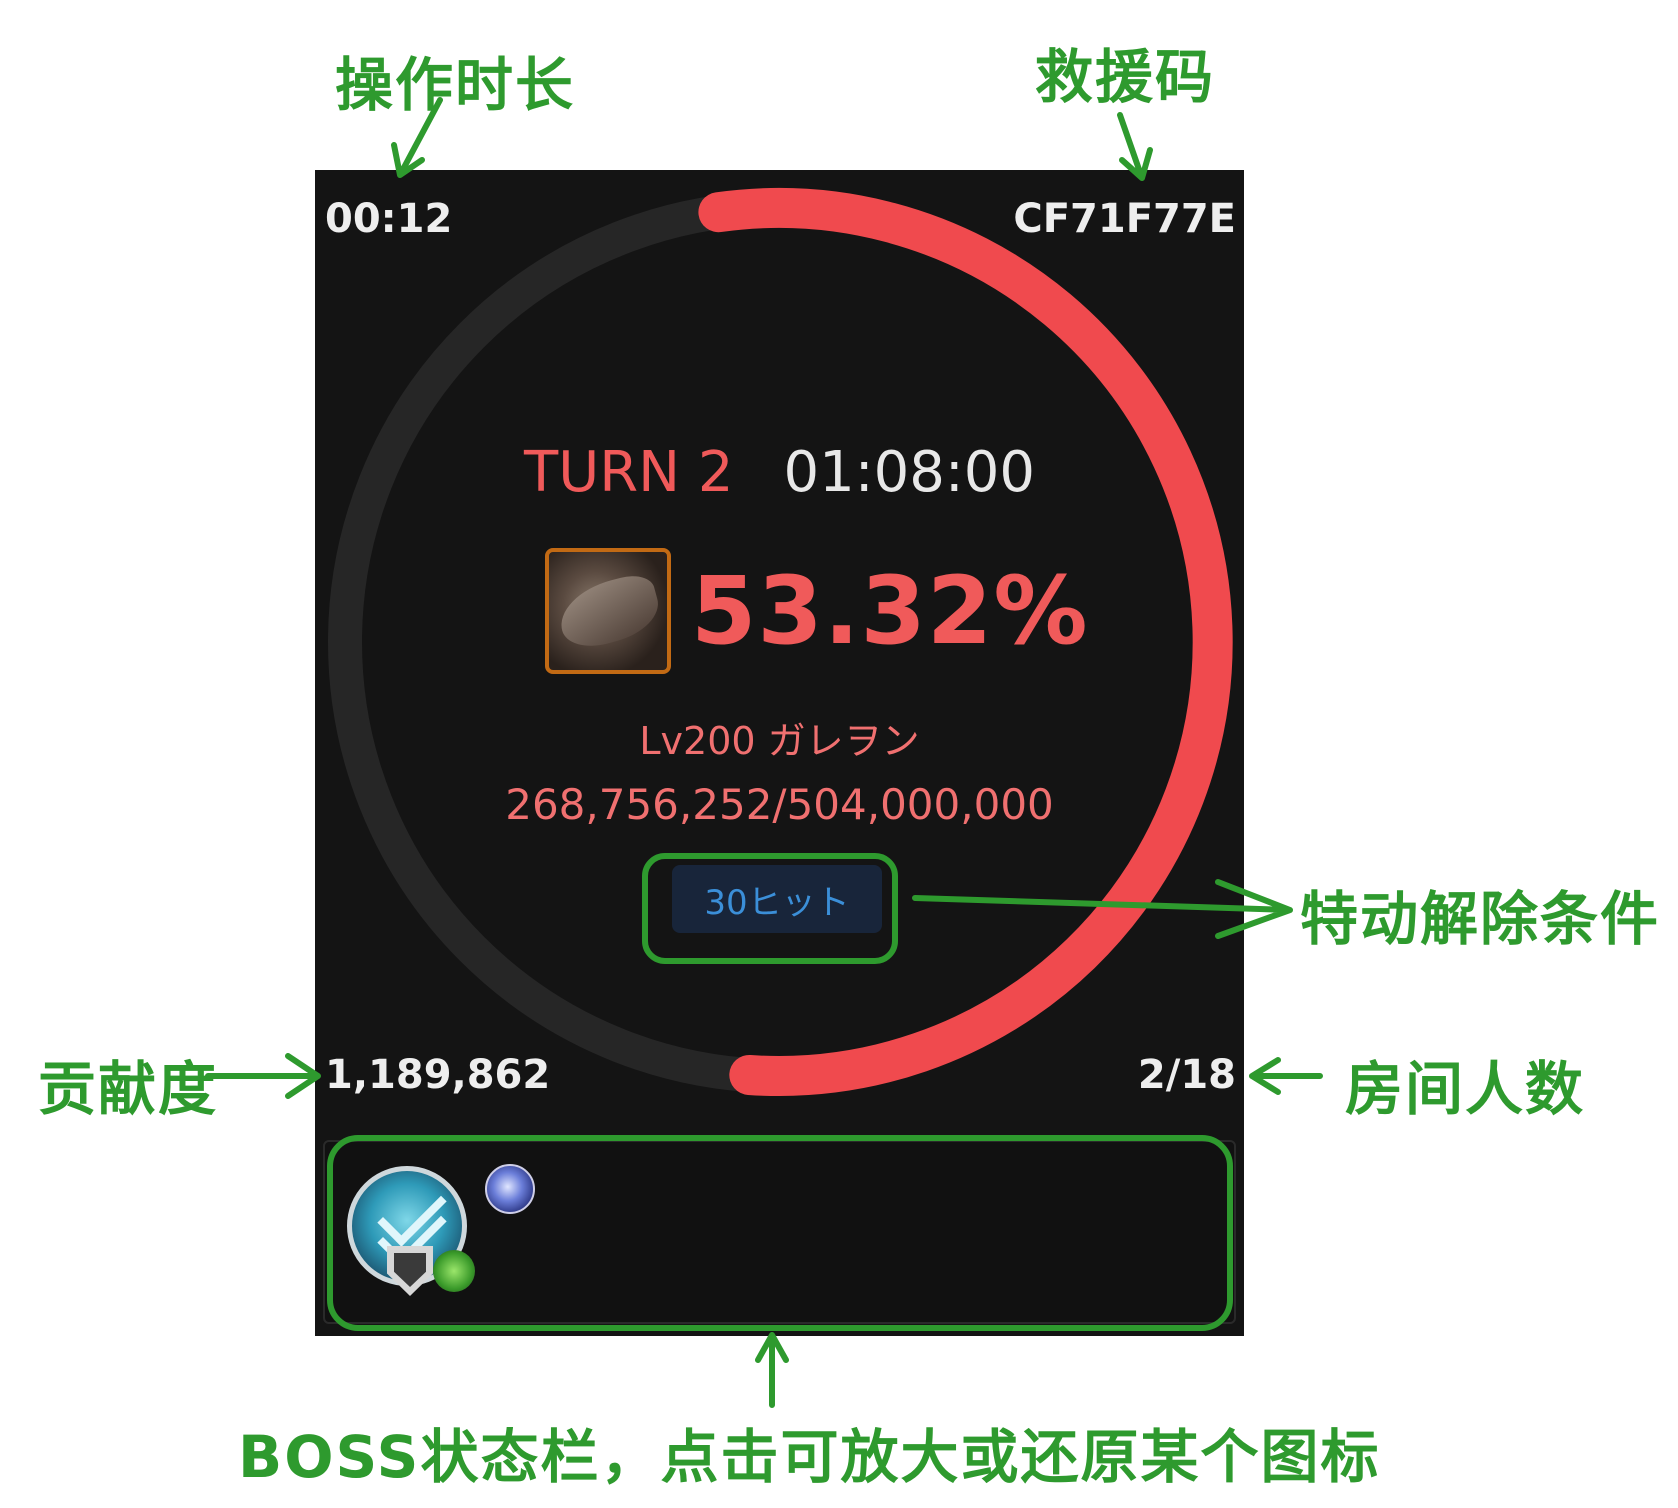  Describe the element at coordinates (809, 1457) in the screenshot. I see `annotation-boss-status-bar: BOSS状态栏，点击可放大或还原某个图标` at that location.